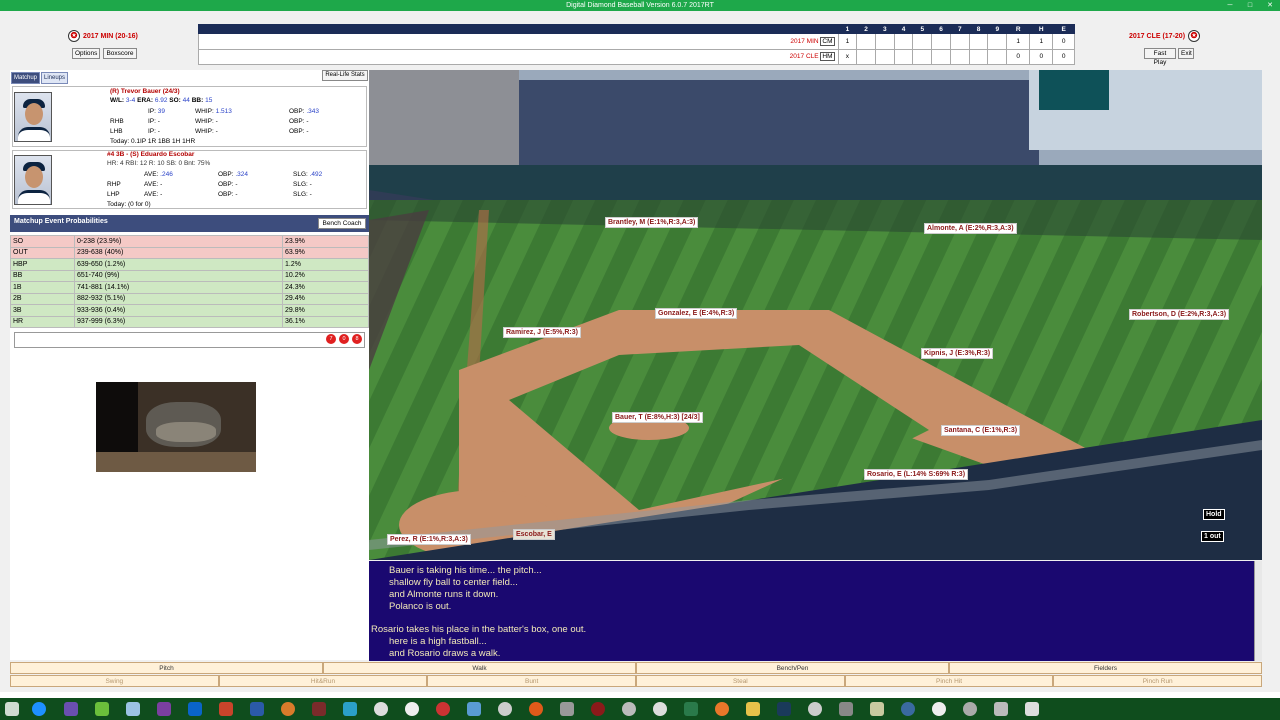 Image resolution: width=1280 pixels, height=720 pixels. I want to click on event-name: 2B, so click(42, 298).